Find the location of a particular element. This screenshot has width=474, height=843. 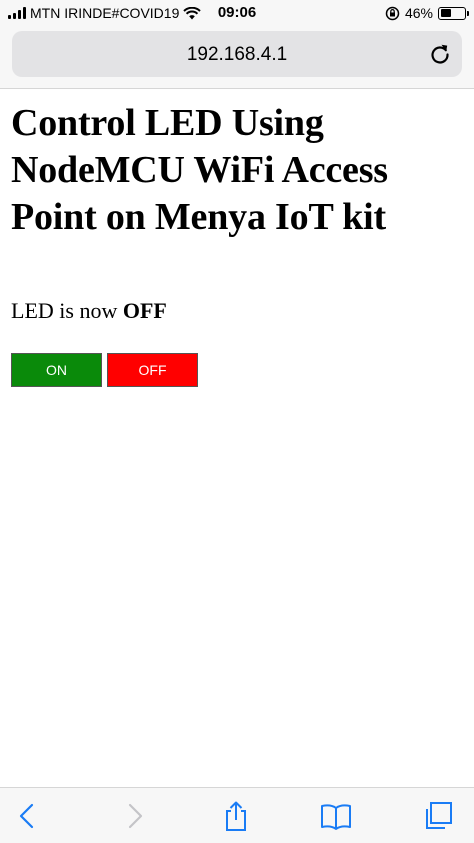

forward-icon is located at coordinates (134, 816).